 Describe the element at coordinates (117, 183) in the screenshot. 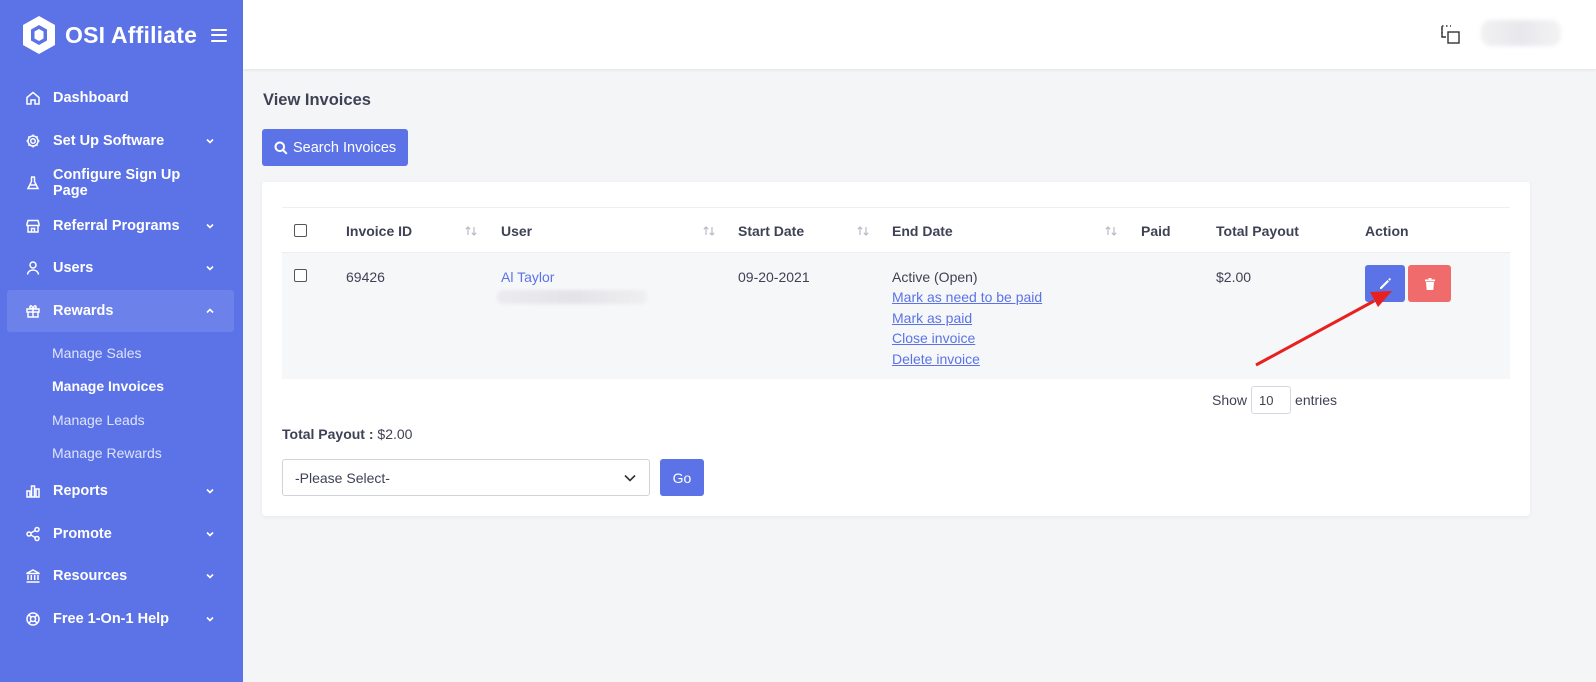

I see `sidebar-item-label: Configure Sign Up Page` at that location.